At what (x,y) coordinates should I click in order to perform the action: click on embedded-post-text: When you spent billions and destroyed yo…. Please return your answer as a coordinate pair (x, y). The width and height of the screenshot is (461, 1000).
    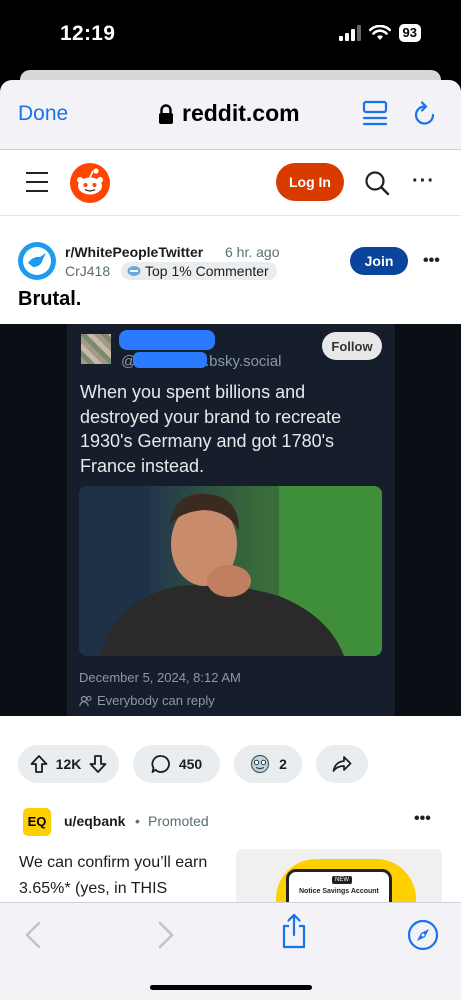
    Looking at the image, I should click on (211, 429).